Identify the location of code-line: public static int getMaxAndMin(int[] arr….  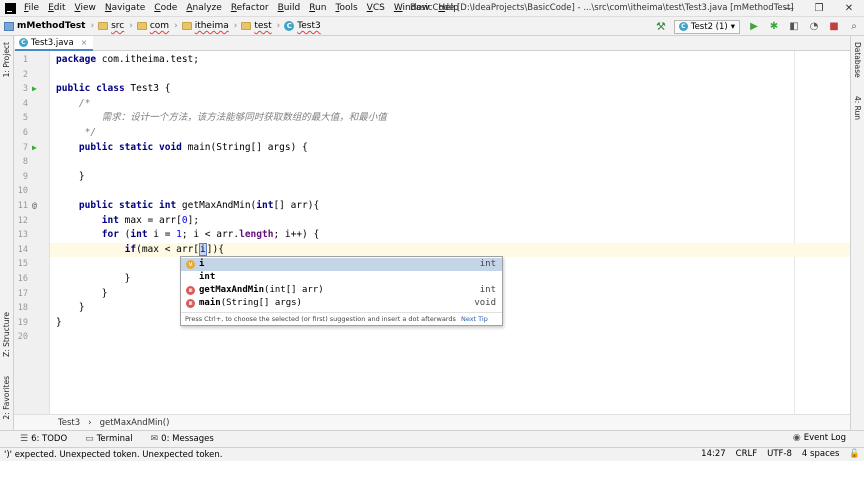
(187, 206).